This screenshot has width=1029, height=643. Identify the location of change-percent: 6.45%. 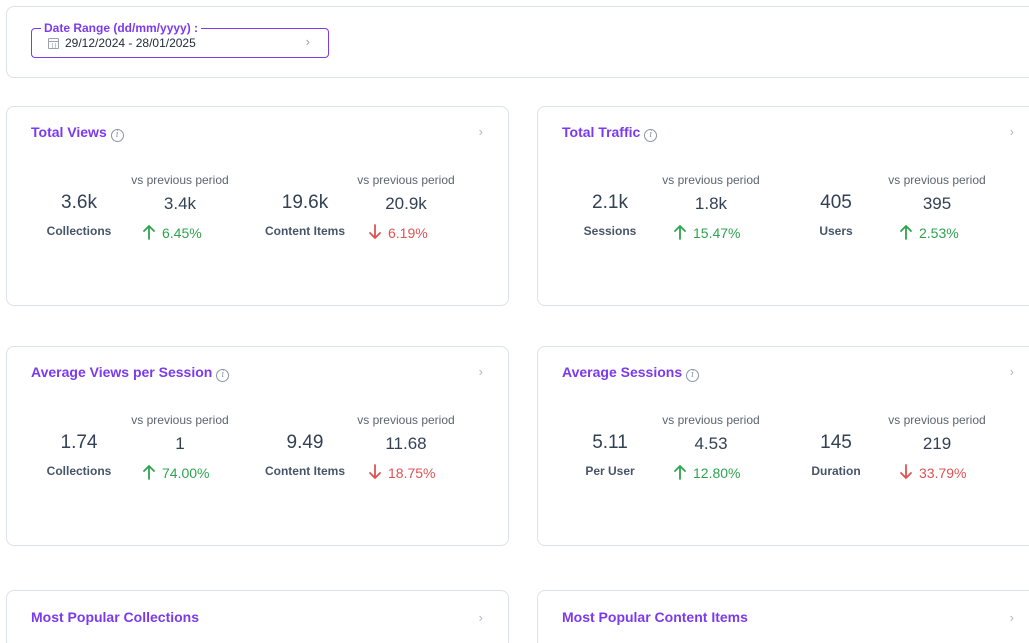
(182, 233).